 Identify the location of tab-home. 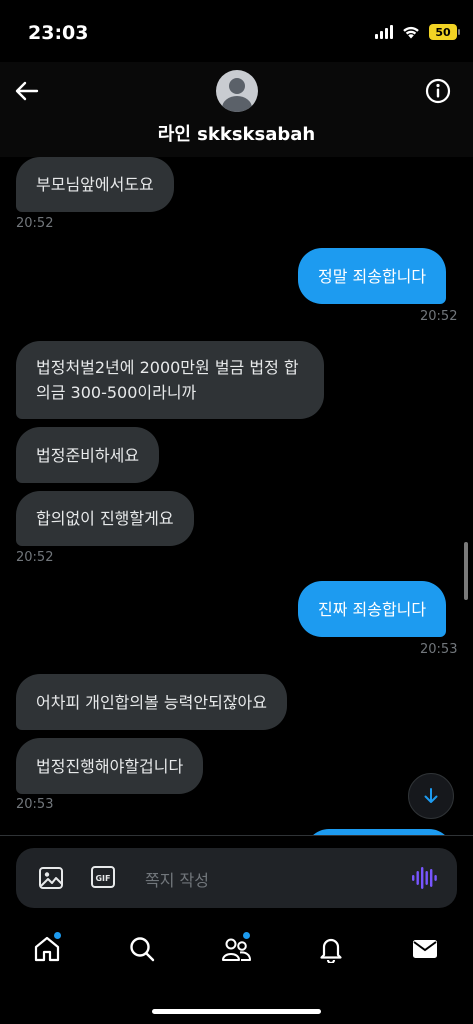
(47, 949).